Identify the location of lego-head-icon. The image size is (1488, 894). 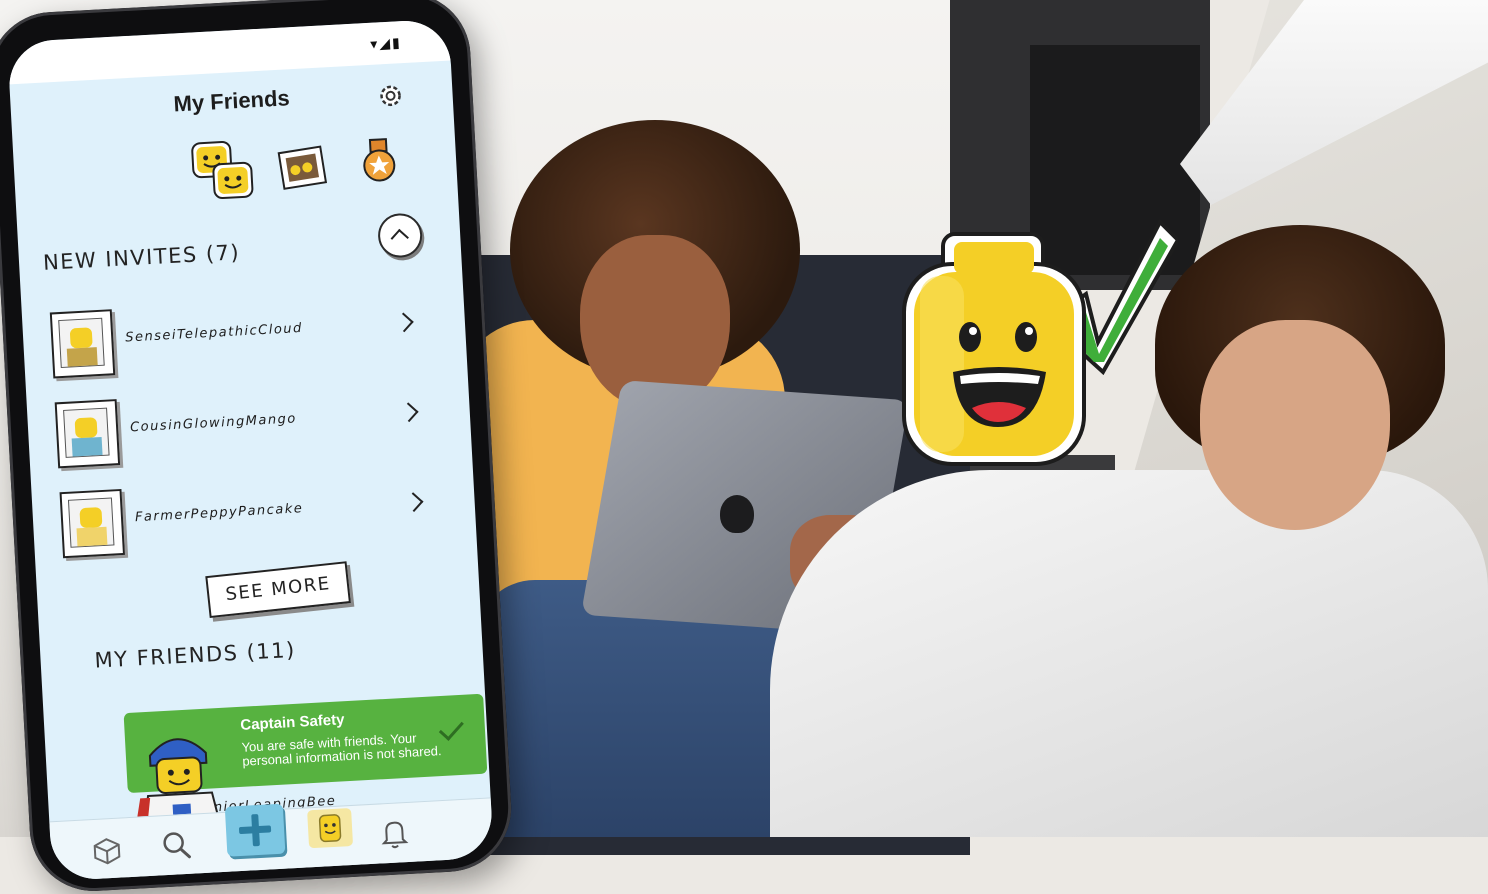
(330, 828).